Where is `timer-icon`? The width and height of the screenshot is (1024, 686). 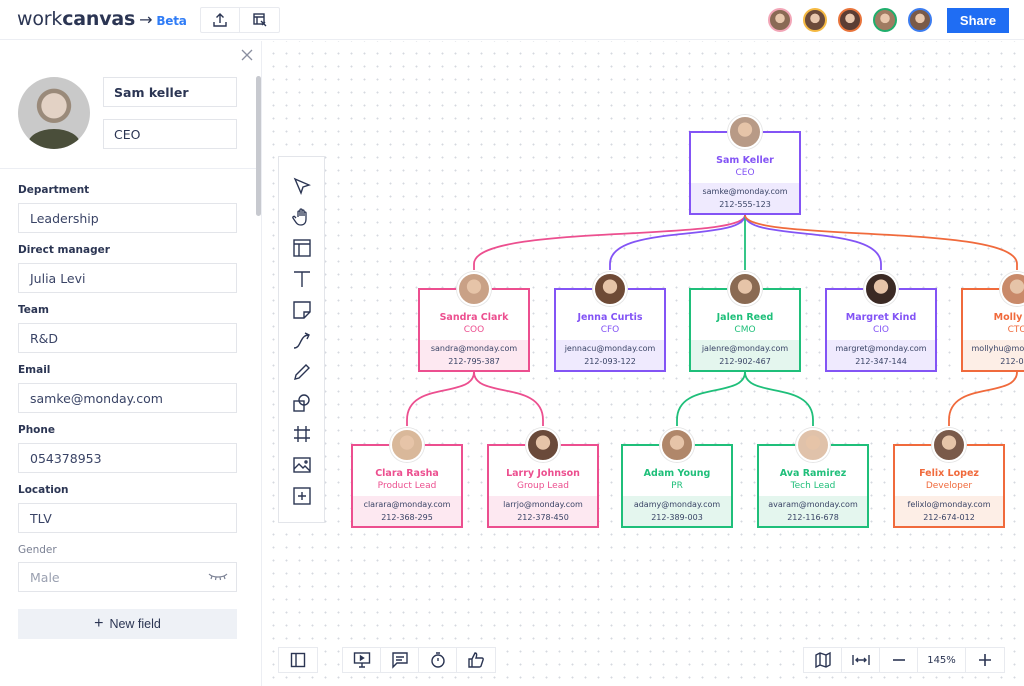 timer-icon is located at coordinates (437, 660).